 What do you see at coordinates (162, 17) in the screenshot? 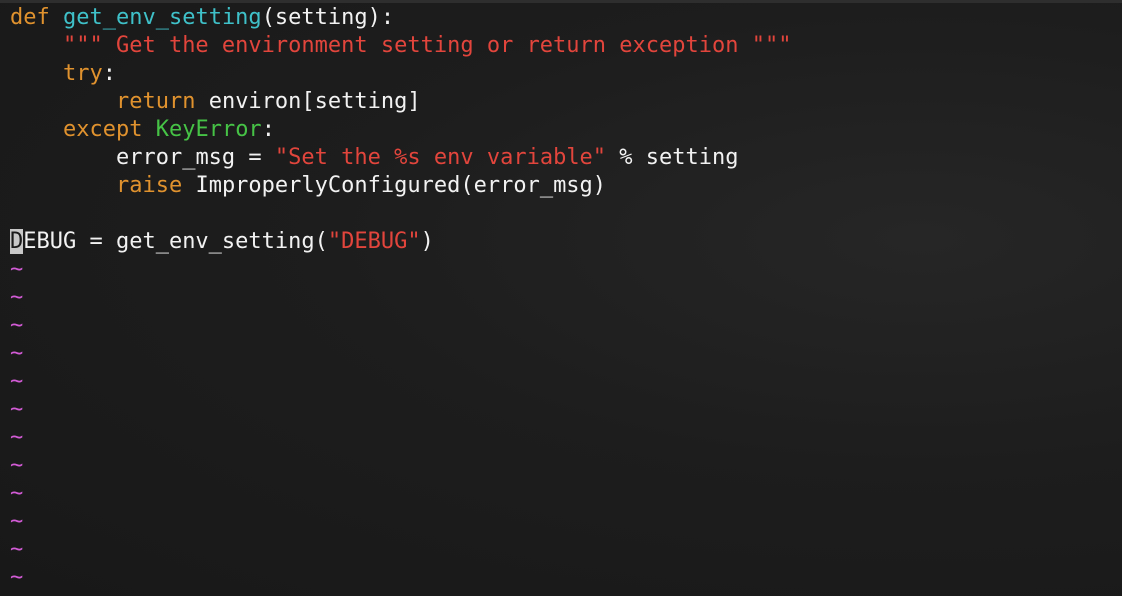
I see `function-name: get_env_setting` at bounding box center [162, 17].